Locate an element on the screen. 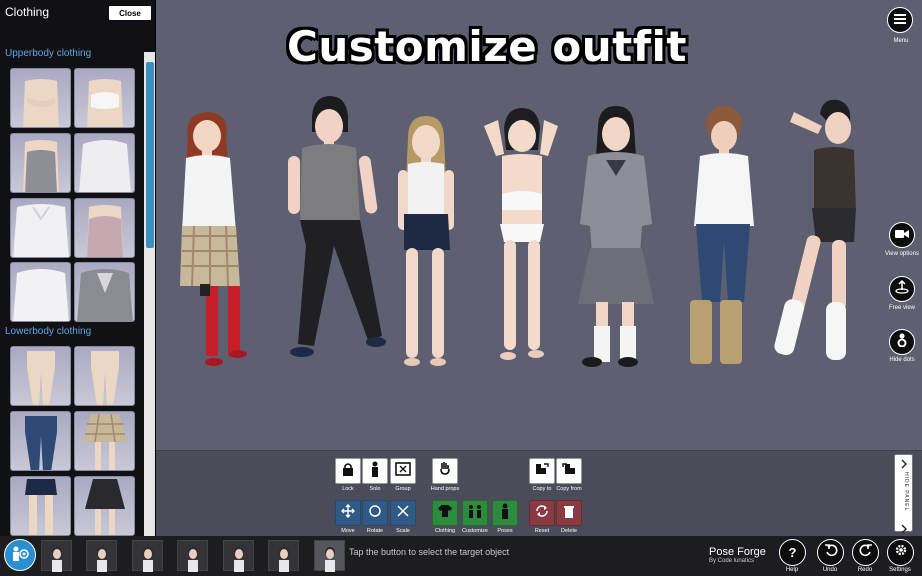  reset-button is located at coordinates (542, 513).